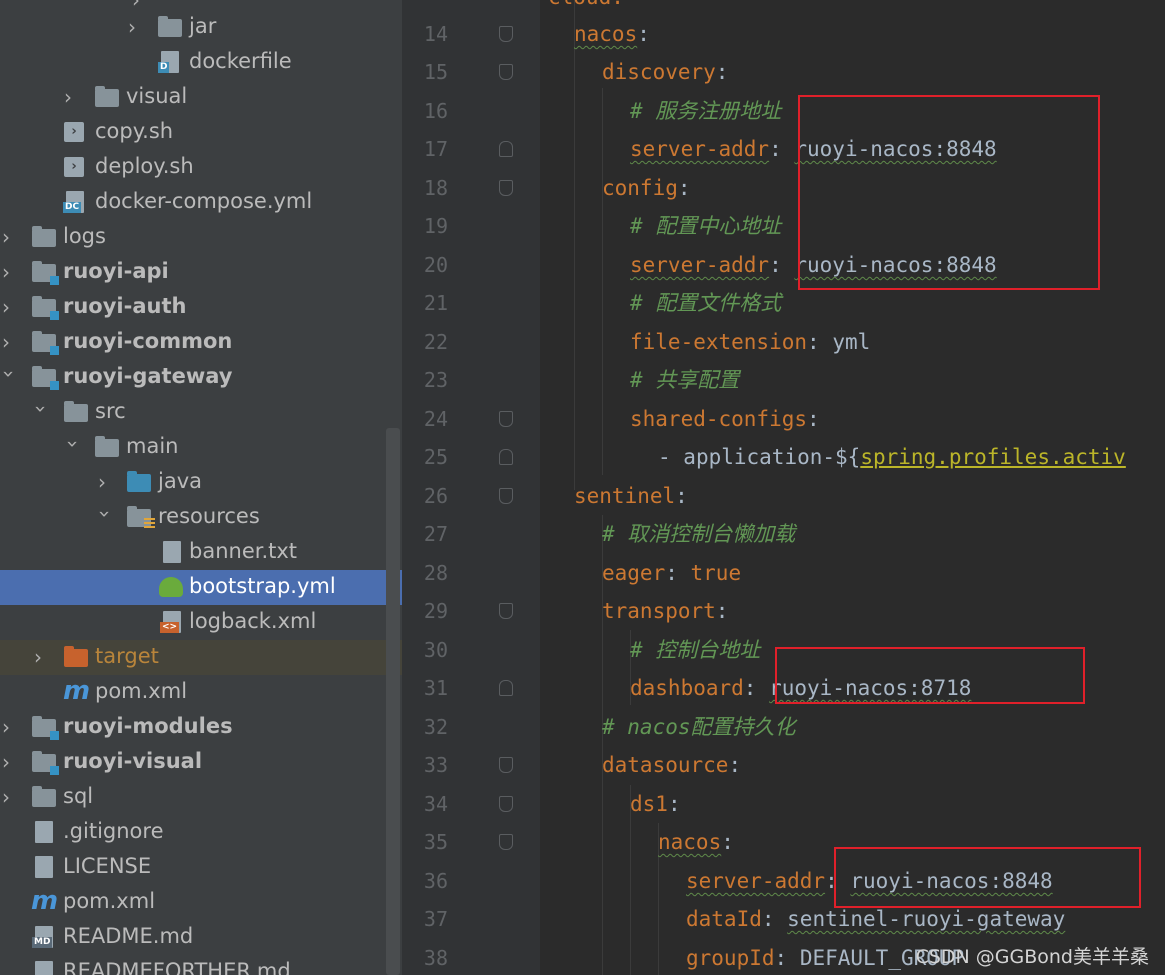 The width and height of the screenshot is (1165, 975). I want to click on tree-item-ruoyi-api: › ruoyi-api, so click(201, 272).